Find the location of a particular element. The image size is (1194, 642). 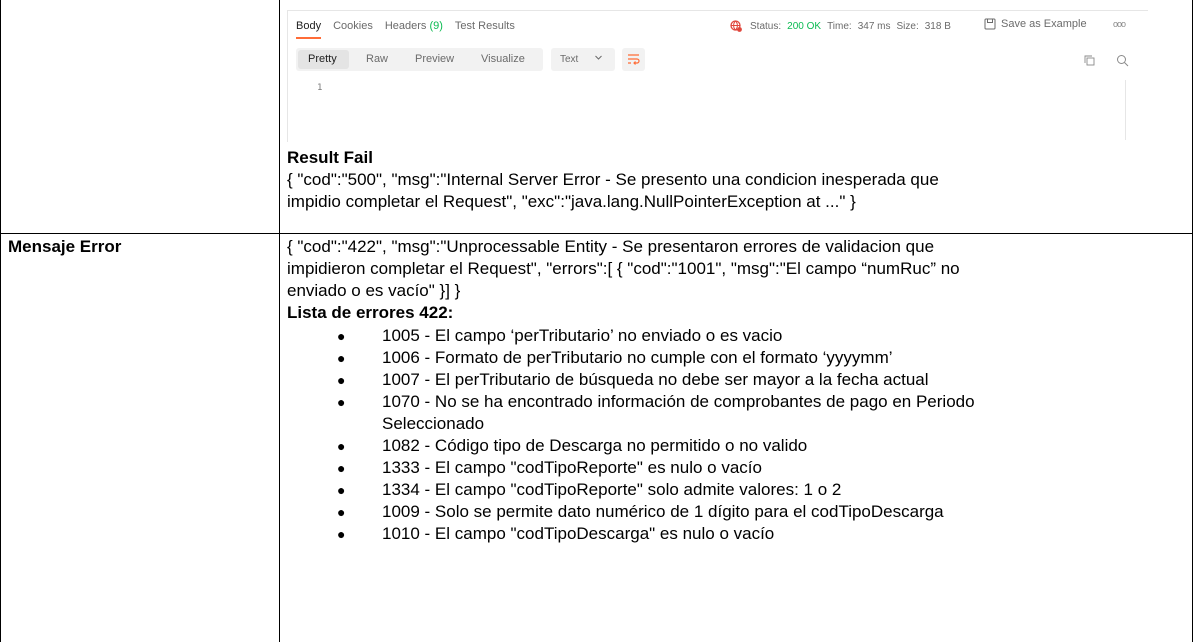

search-icon is located at coordinates (1122, 60).